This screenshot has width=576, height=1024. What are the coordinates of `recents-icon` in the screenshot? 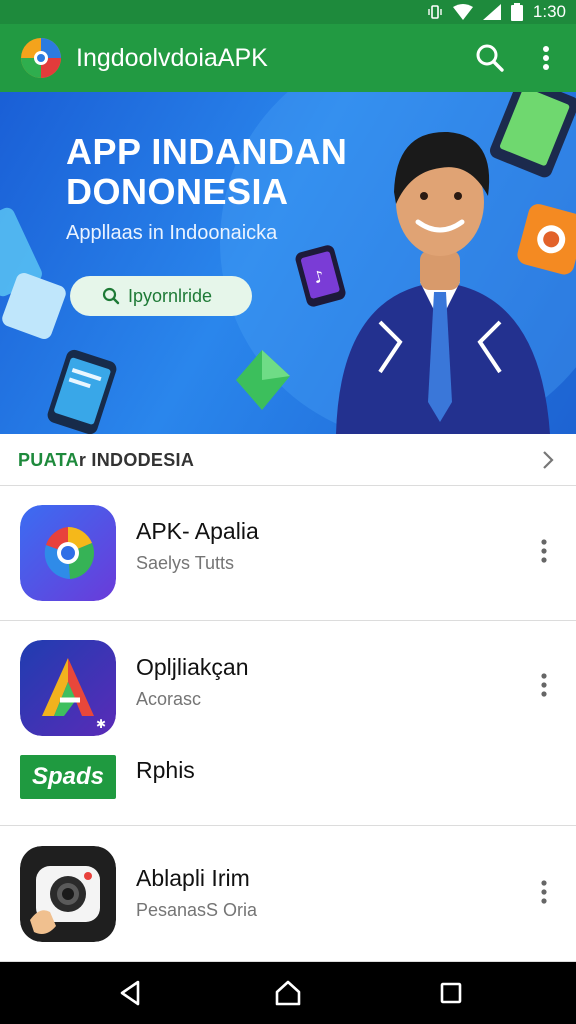 It's located at (451, 993).